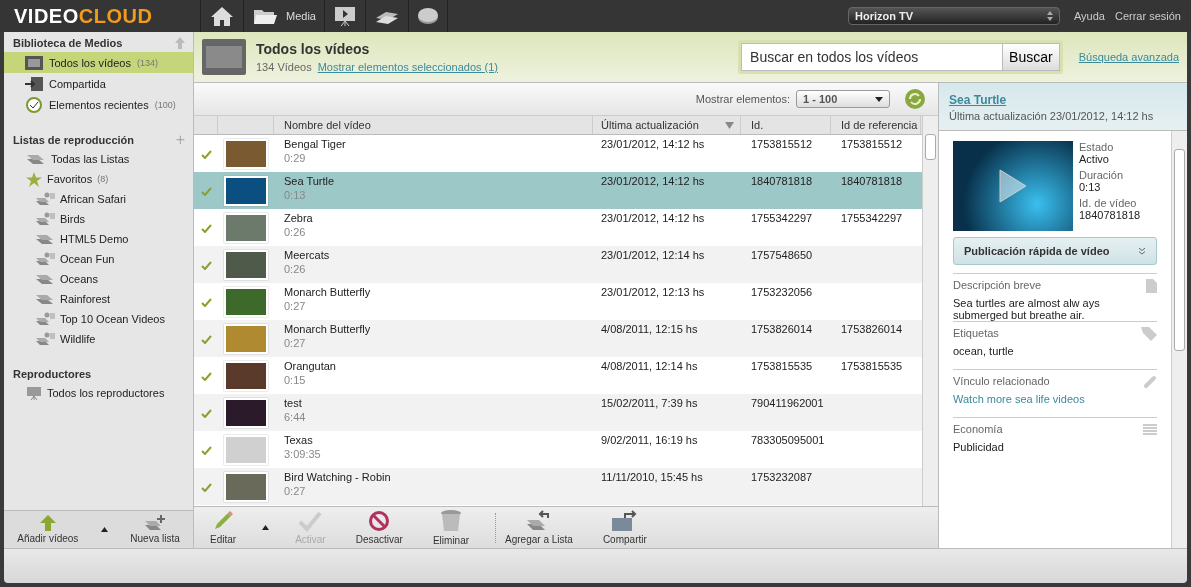 This screenshot has width=1191, height=587. Describe the element at coordinates (223, 527) in the screenshot. I see `toolbar-button: Editar` at that location.